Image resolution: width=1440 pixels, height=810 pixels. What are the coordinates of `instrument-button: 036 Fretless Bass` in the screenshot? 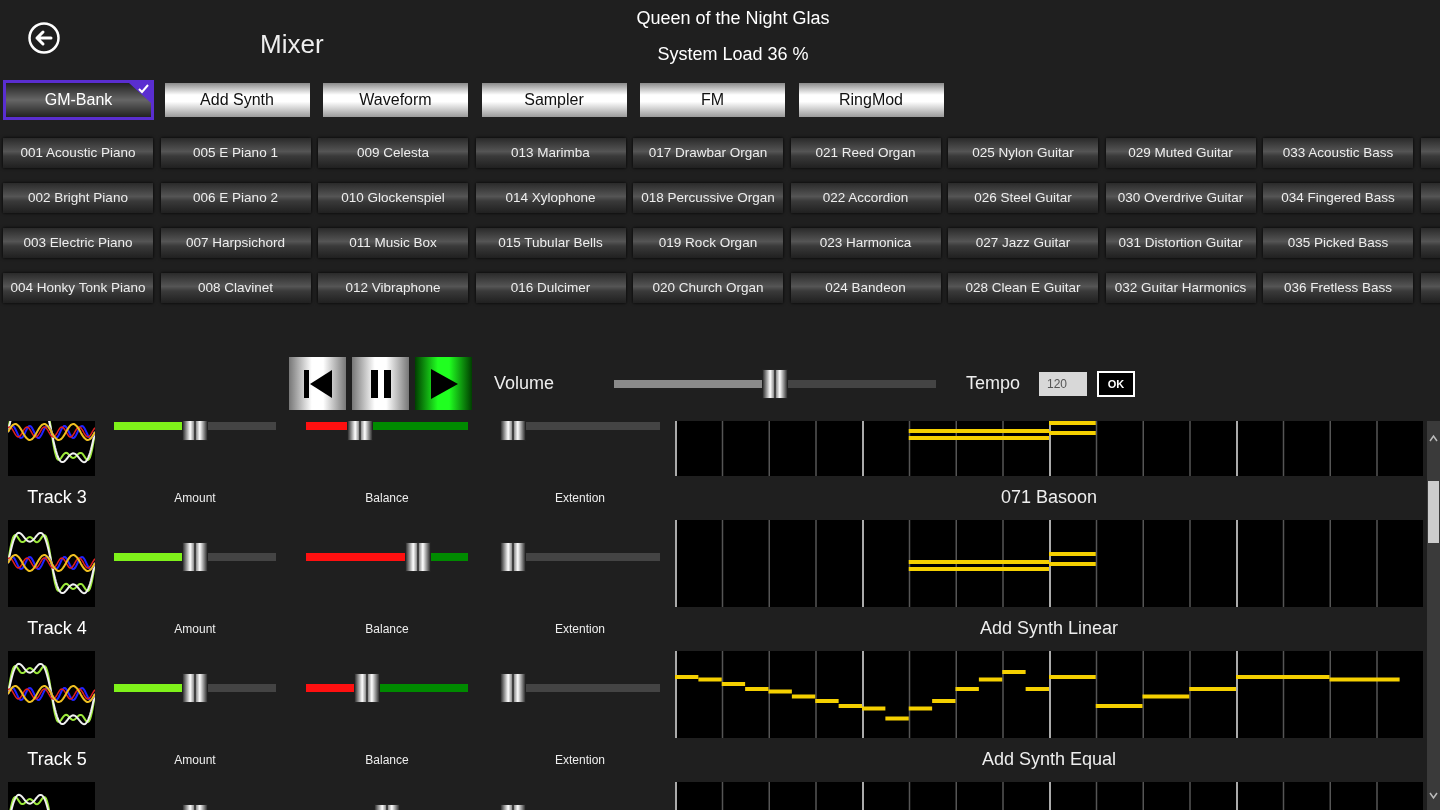 It's located at (1338, 287).